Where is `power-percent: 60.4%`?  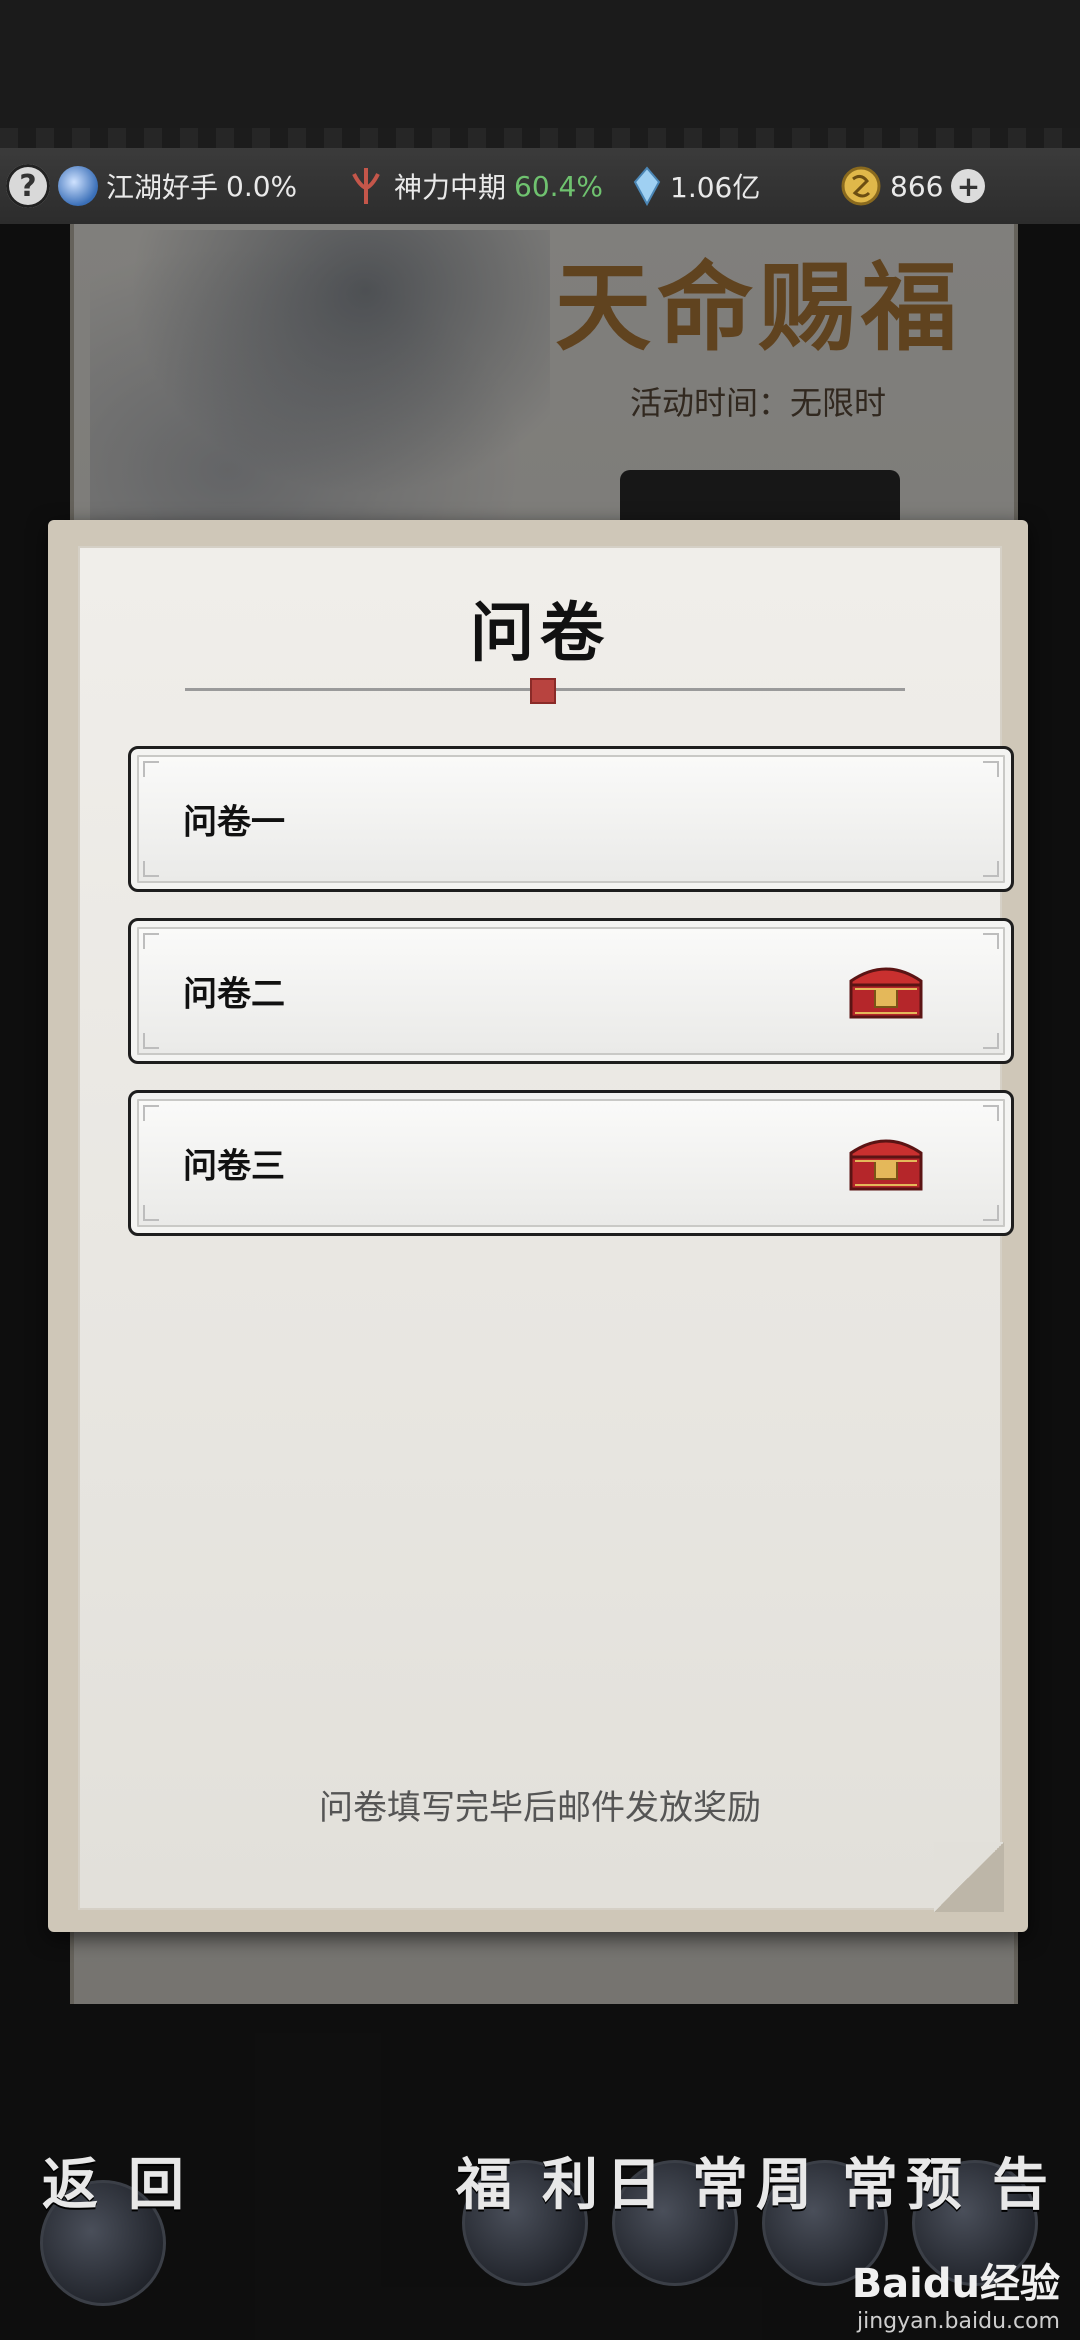
power-percent: 60.4% is located at coordinates (558, 186).